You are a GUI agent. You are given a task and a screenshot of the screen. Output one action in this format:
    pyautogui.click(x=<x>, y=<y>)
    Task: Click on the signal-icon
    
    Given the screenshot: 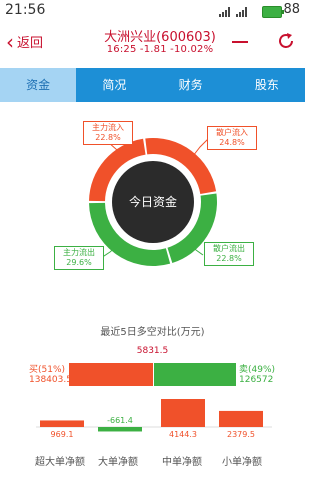 What is the action you would take?
    pyautogui.click(x=224, y=12)
    